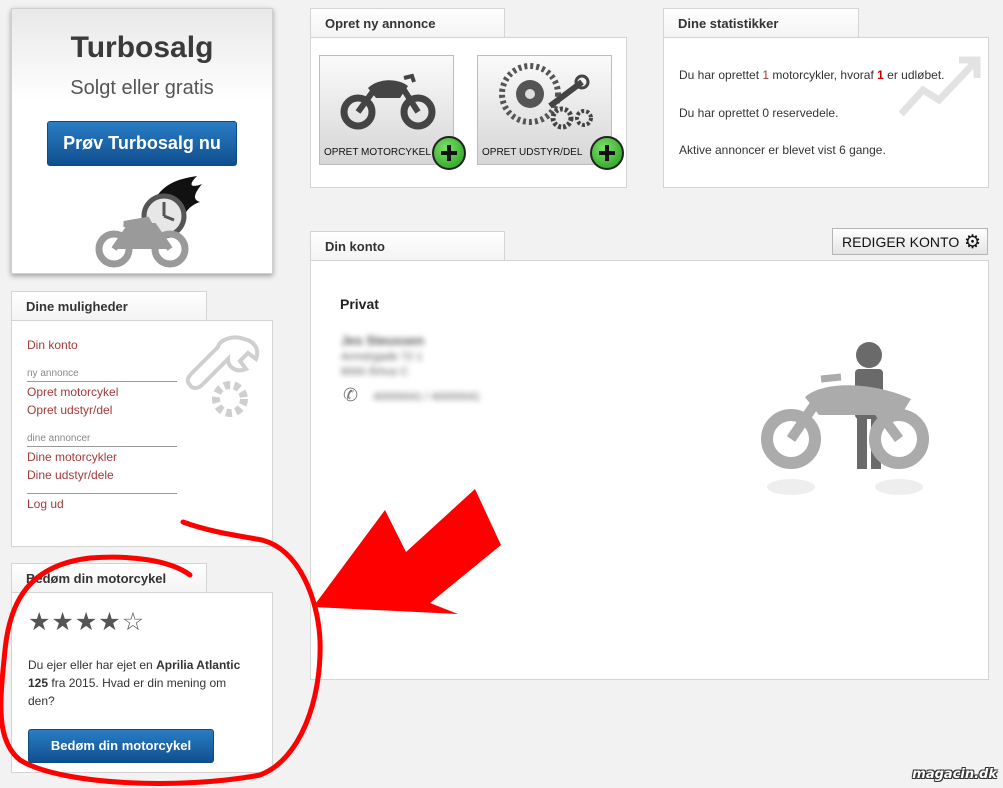  I want to click on watermark: magacin.dk, so click(954, 774).